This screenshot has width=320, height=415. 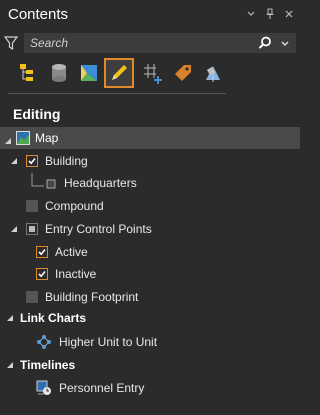 I want to click on section-timelines: Timelines, so click(x=40, y=365).